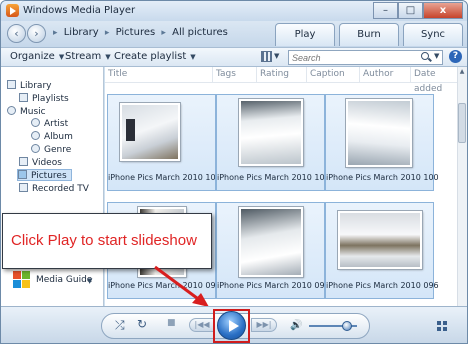 This screenshot has width=468, height=344. I want to click on tab-strip: Play Burn Sync, so click(367, 34).